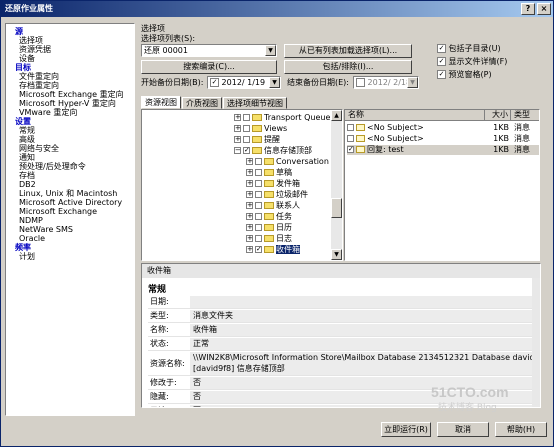 The height and width of the screenshot is (447, 554). I want to click on option-preview: ✓ 预览窗格(P), so click(464, 75).